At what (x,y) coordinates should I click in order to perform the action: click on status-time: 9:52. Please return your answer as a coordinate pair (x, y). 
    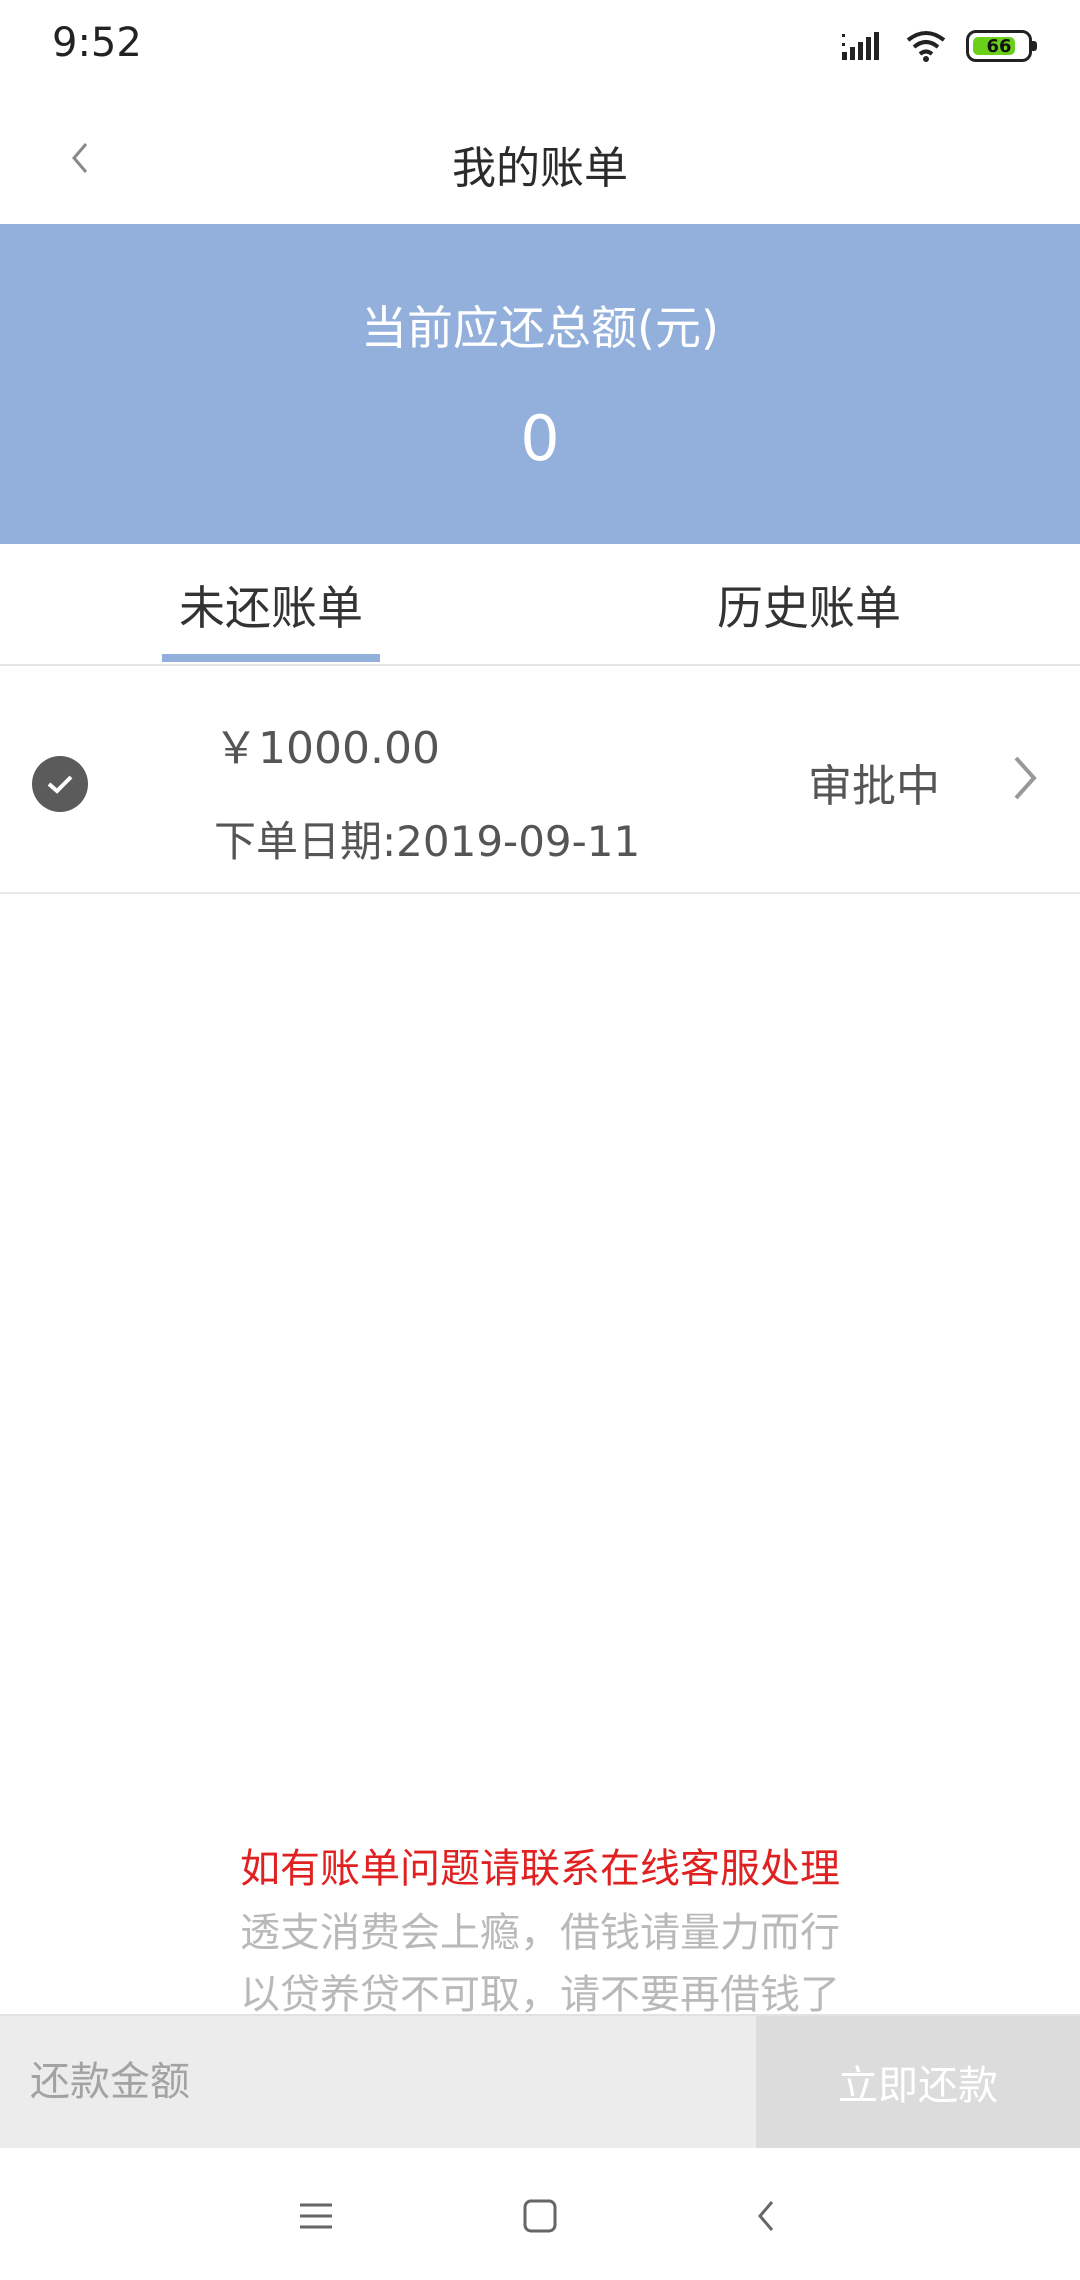
    Looking at the image, I should click on (97, 43).